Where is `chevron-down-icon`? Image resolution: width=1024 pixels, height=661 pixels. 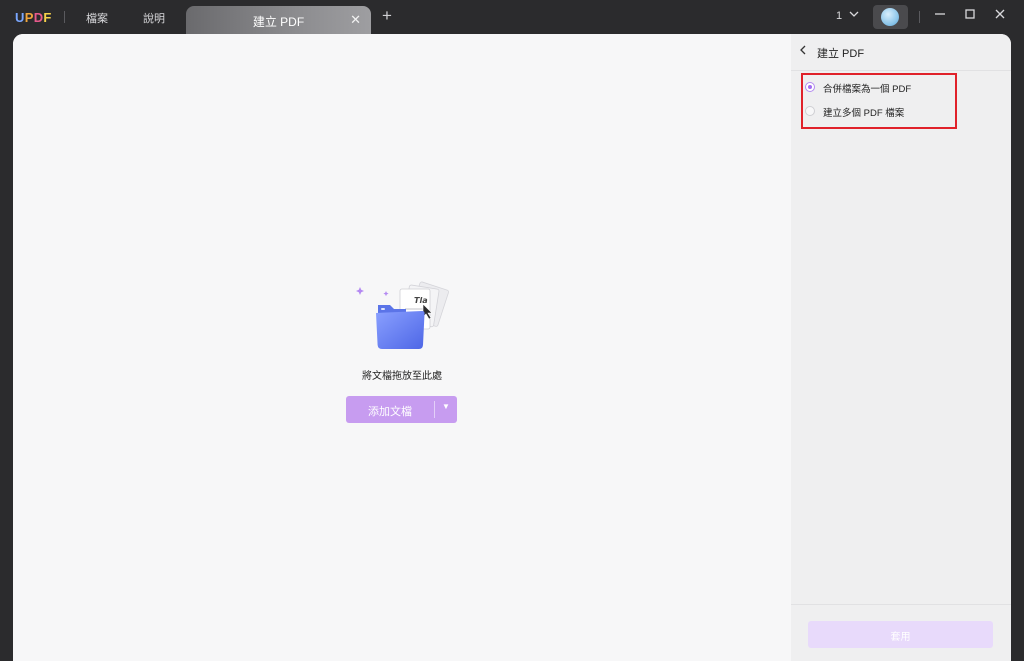 chevron-down-icon is located at coordinates (854, 14).